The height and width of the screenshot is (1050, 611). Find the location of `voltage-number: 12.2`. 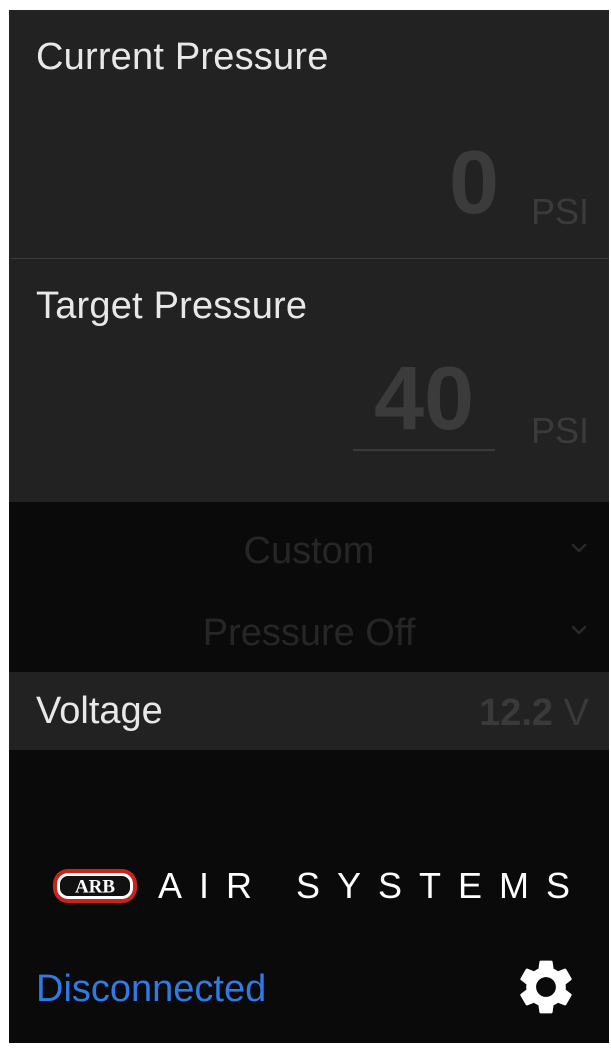

voltage-number: 12.2 is located at coordinates (516, 713).